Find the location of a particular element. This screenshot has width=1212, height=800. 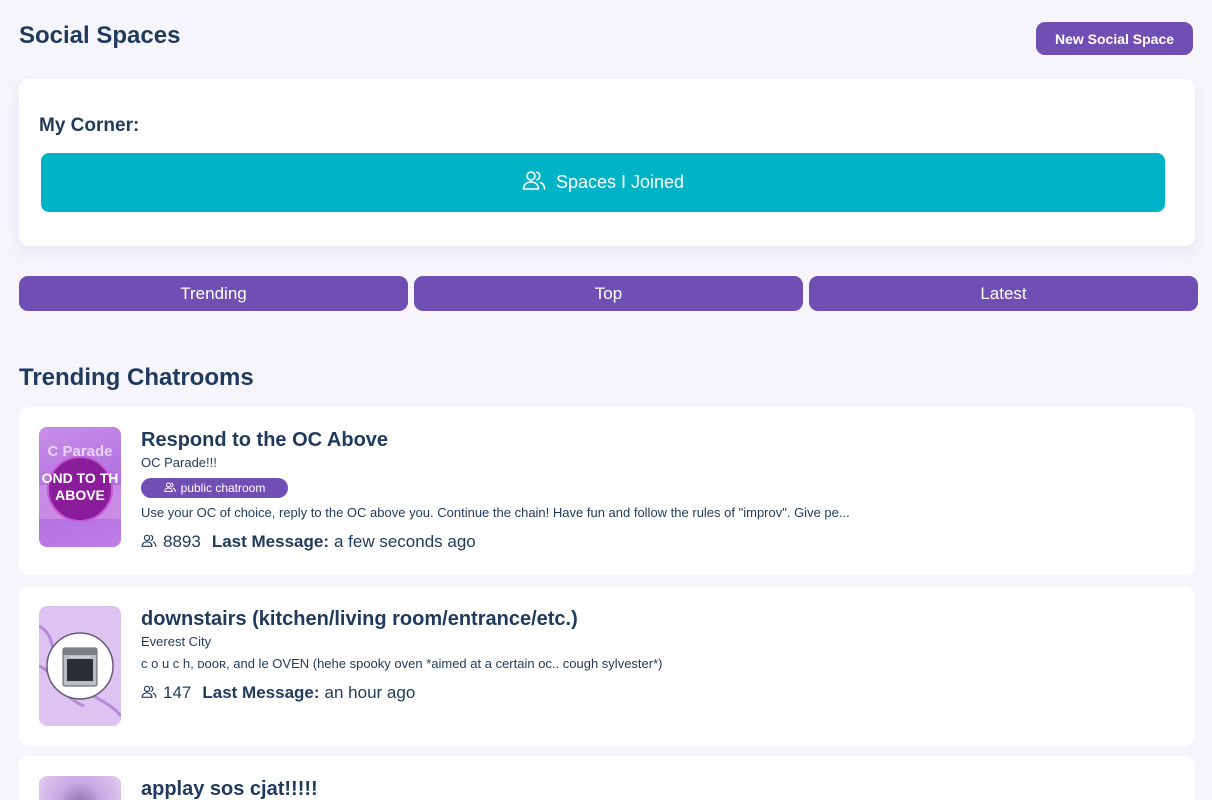

page-title: Social Spaces is located at coordinates (100, 35).